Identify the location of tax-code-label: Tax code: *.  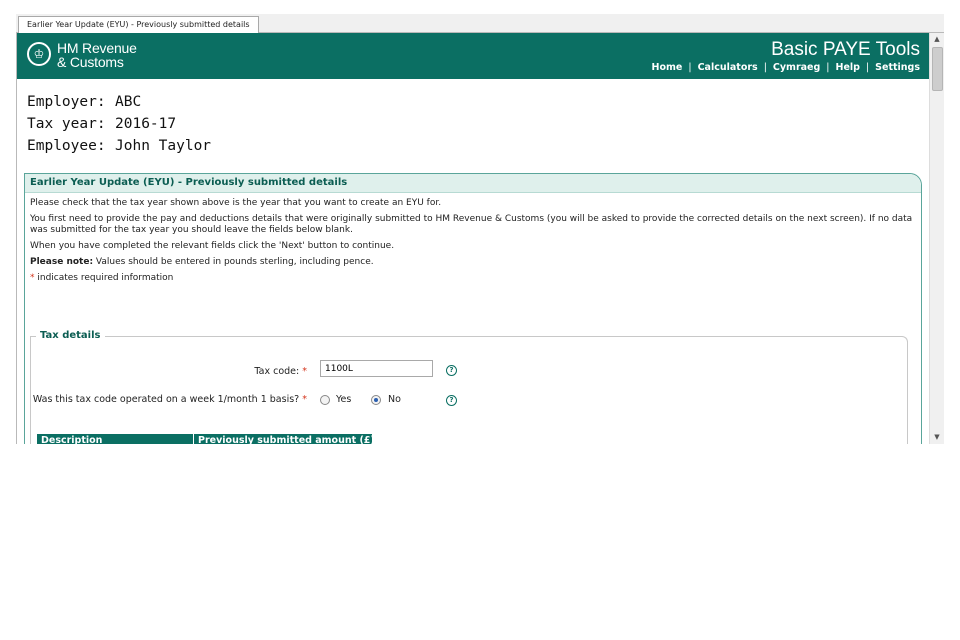
(169, 371).